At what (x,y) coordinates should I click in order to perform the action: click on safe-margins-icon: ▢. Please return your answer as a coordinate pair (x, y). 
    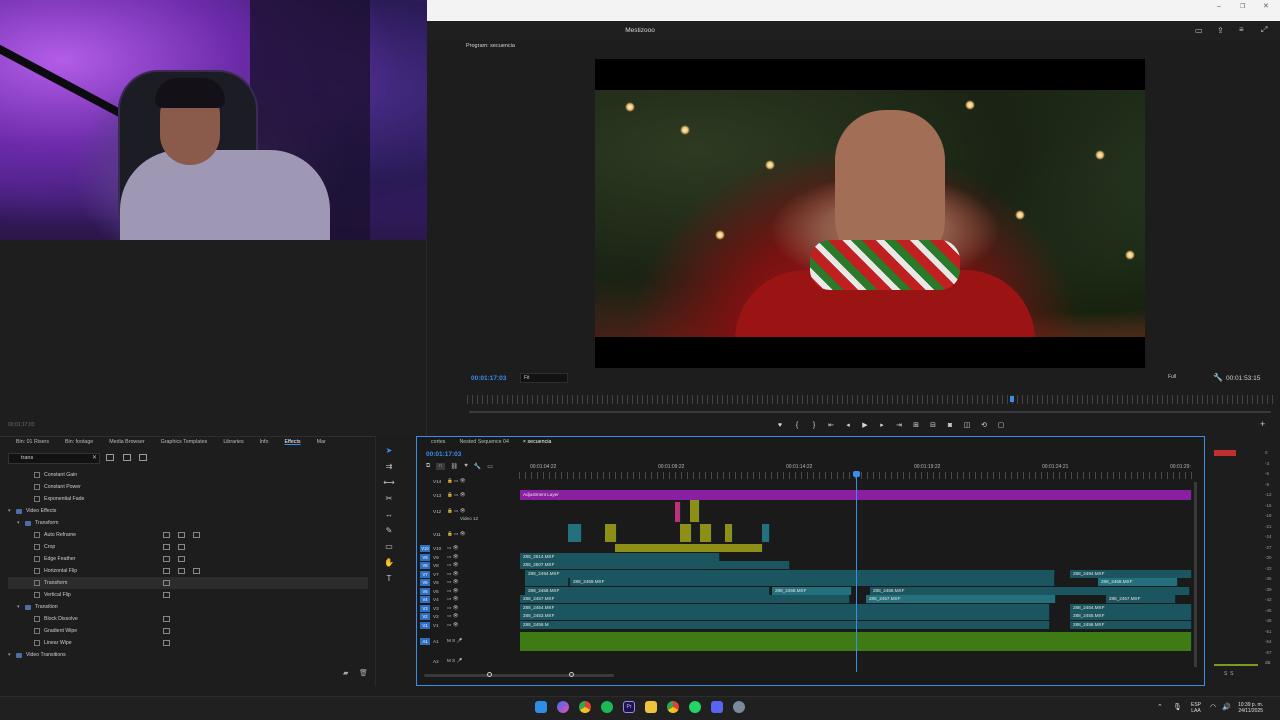
    Looking at the image, I should click on (1001, 425).